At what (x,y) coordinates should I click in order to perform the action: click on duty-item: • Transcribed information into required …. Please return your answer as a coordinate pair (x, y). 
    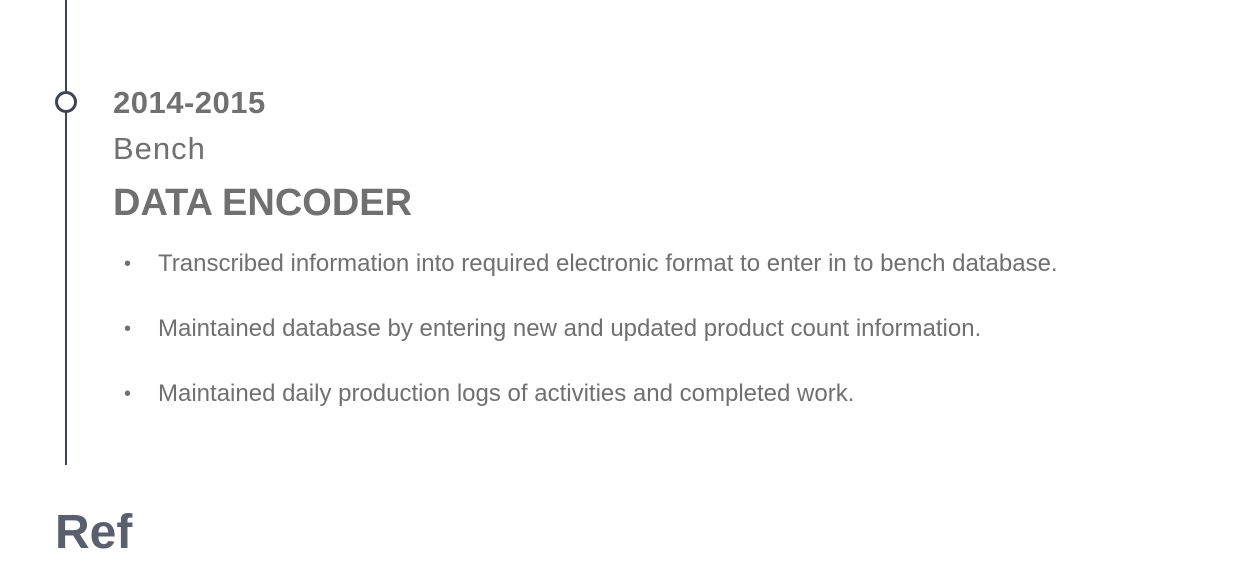
    Looking at the image, I should click on (668, 264).